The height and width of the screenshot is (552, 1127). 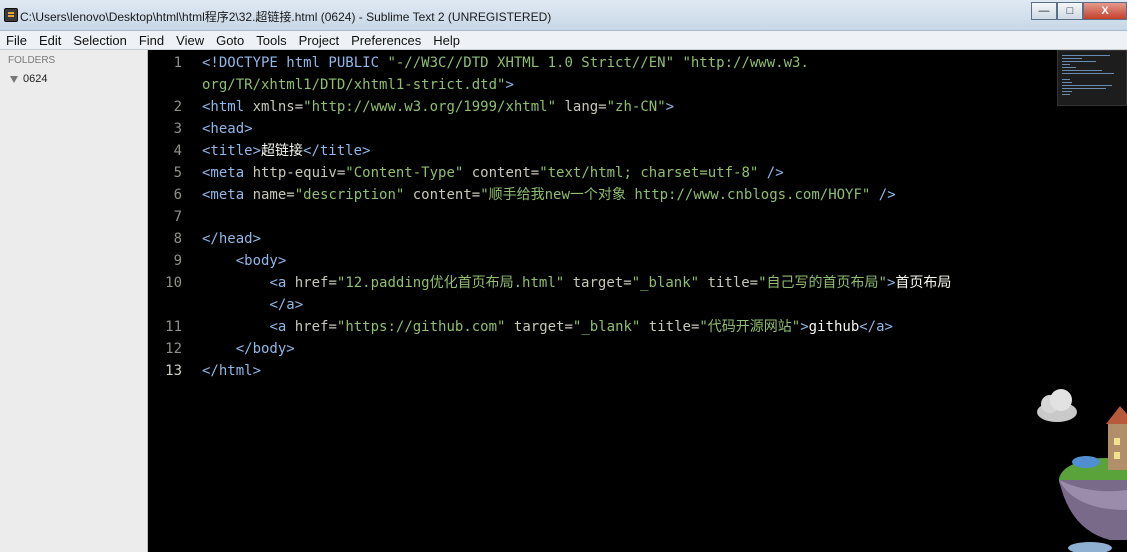 I want to click on code-string: "description", so click(x=349, y=195).